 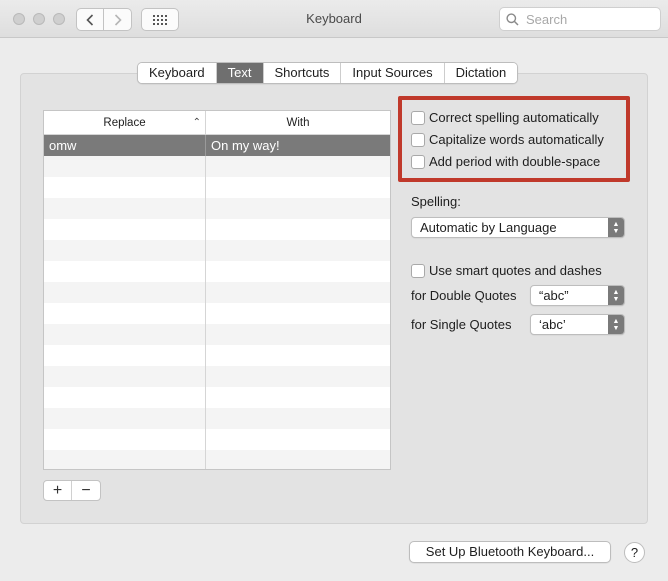 I want to click on add-remove-control: + −, so click(x=72, y=490).